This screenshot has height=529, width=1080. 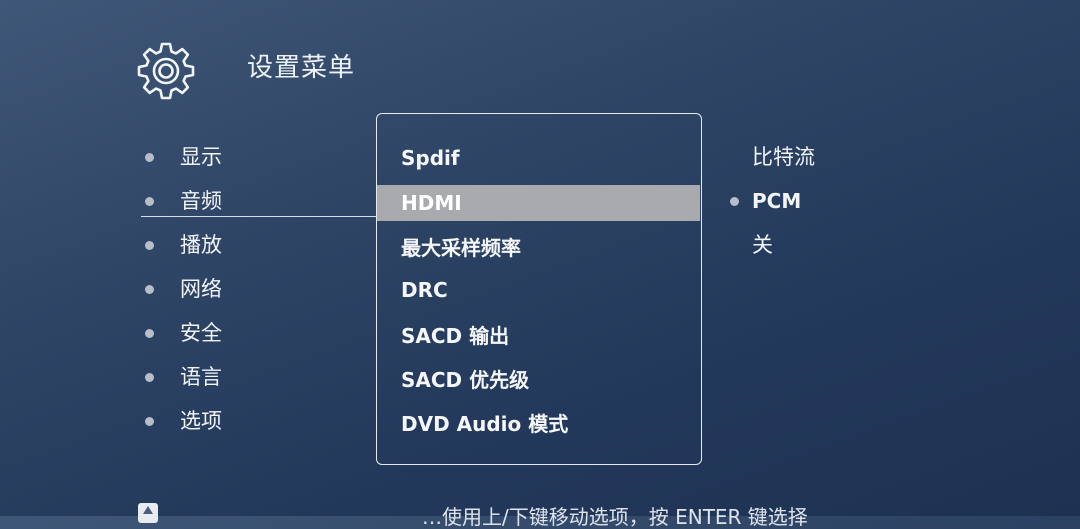 What do you see at coordinates (201, 421) in the screenshot?
I see `menu-item-label: 选项` at bounding box center [201, 421].